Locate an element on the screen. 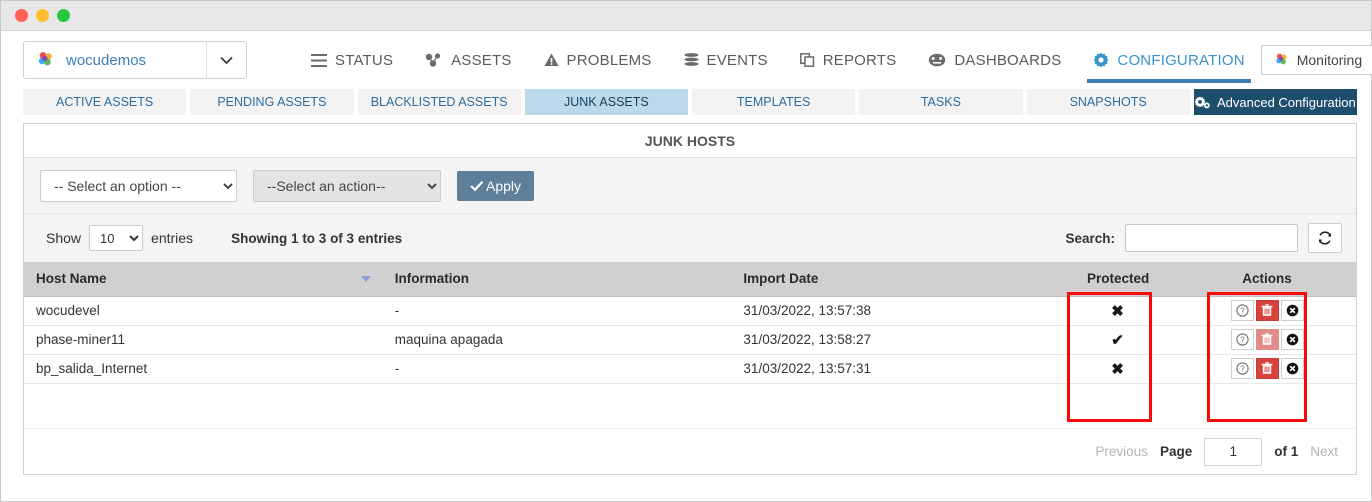 This screenshot has height=502, width=1372. subtab-blacklisted-assets: BLACKLISTED ASSETS is located at coordinates (439, 102).